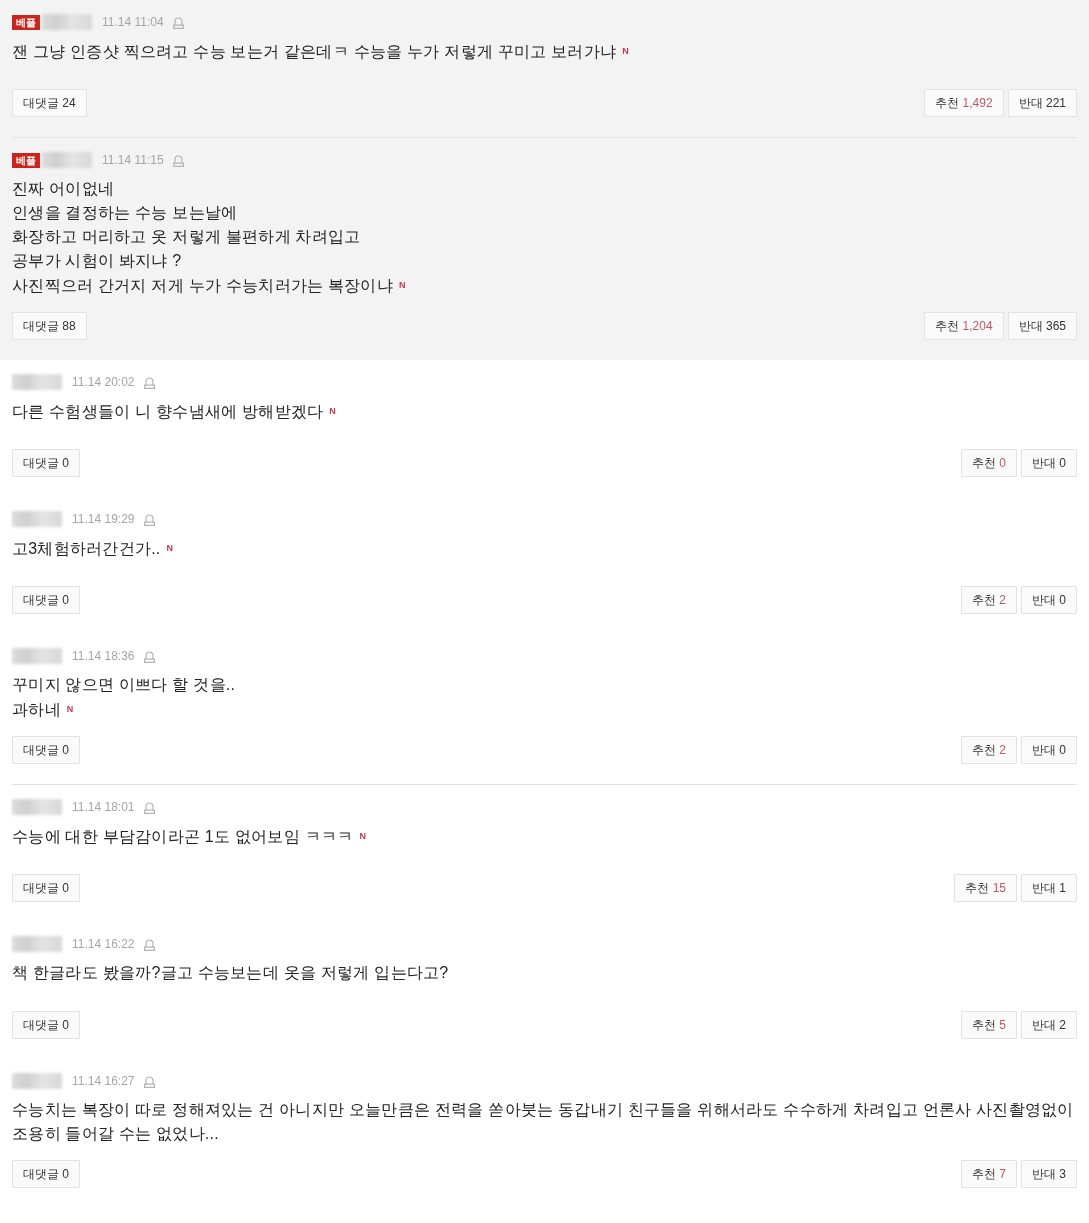  What do you see at coordinates (202, 285) in the screenshot?
I see `comment-text: 사진찍으러 간거지 저게 누가 수능치러가는 복장이냐` at bounding box center [202, 285].